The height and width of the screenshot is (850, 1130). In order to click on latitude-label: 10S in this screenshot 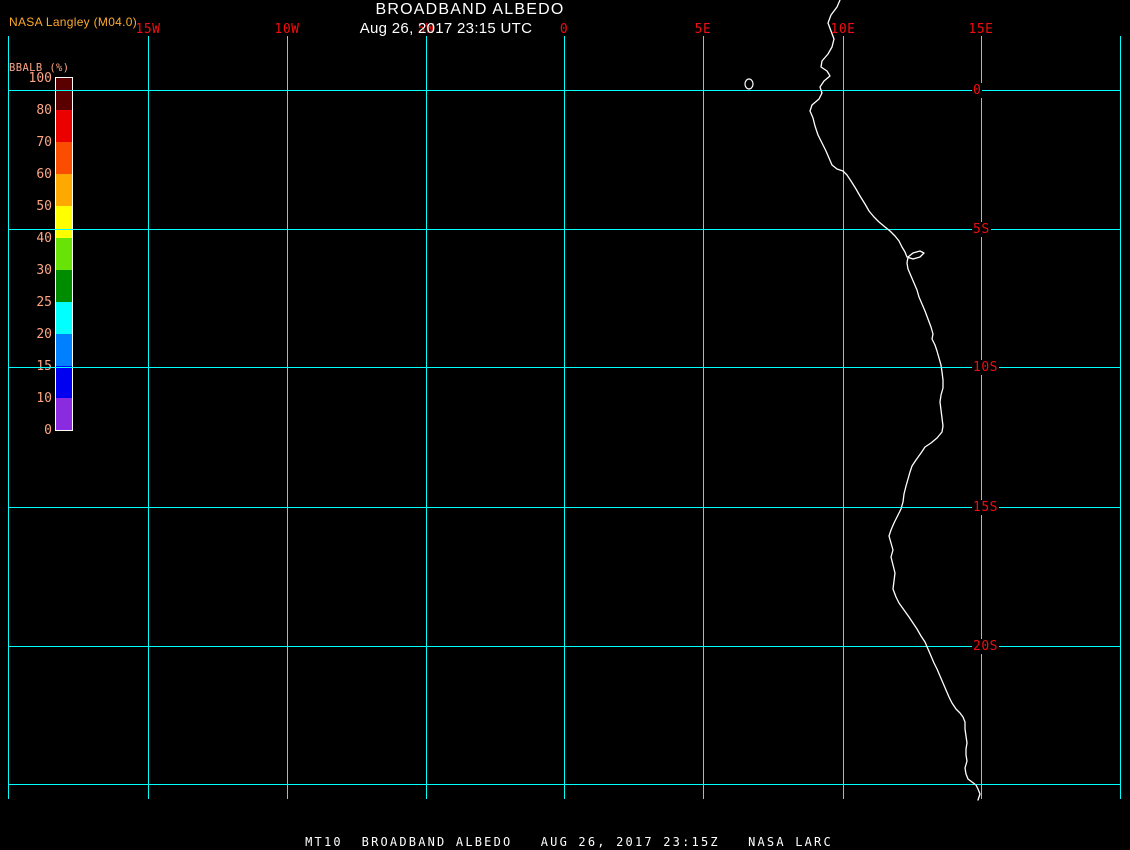, I will do `click(985, 367)`.